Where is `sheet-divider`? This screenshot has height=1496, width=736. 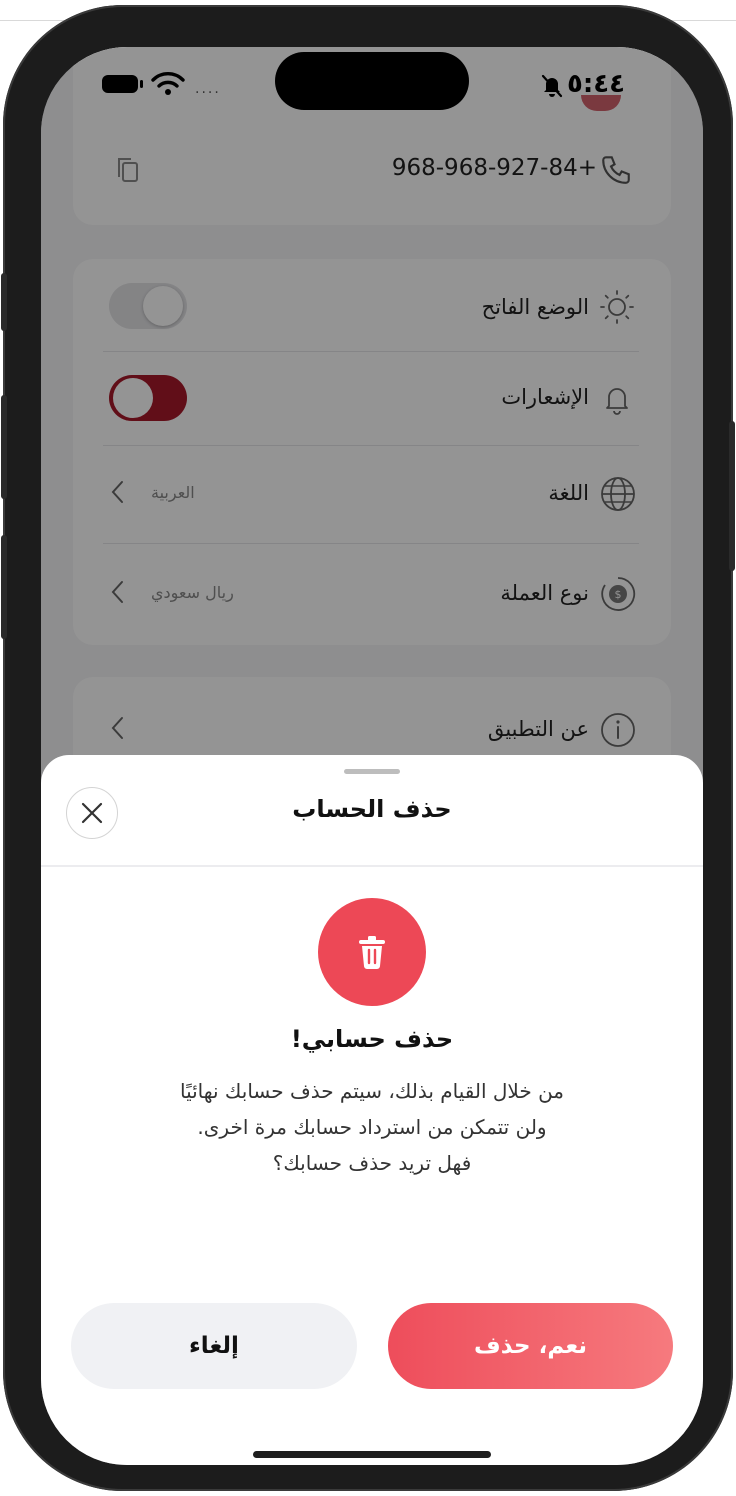
sheet-divider is located at coordinates (372, 866).